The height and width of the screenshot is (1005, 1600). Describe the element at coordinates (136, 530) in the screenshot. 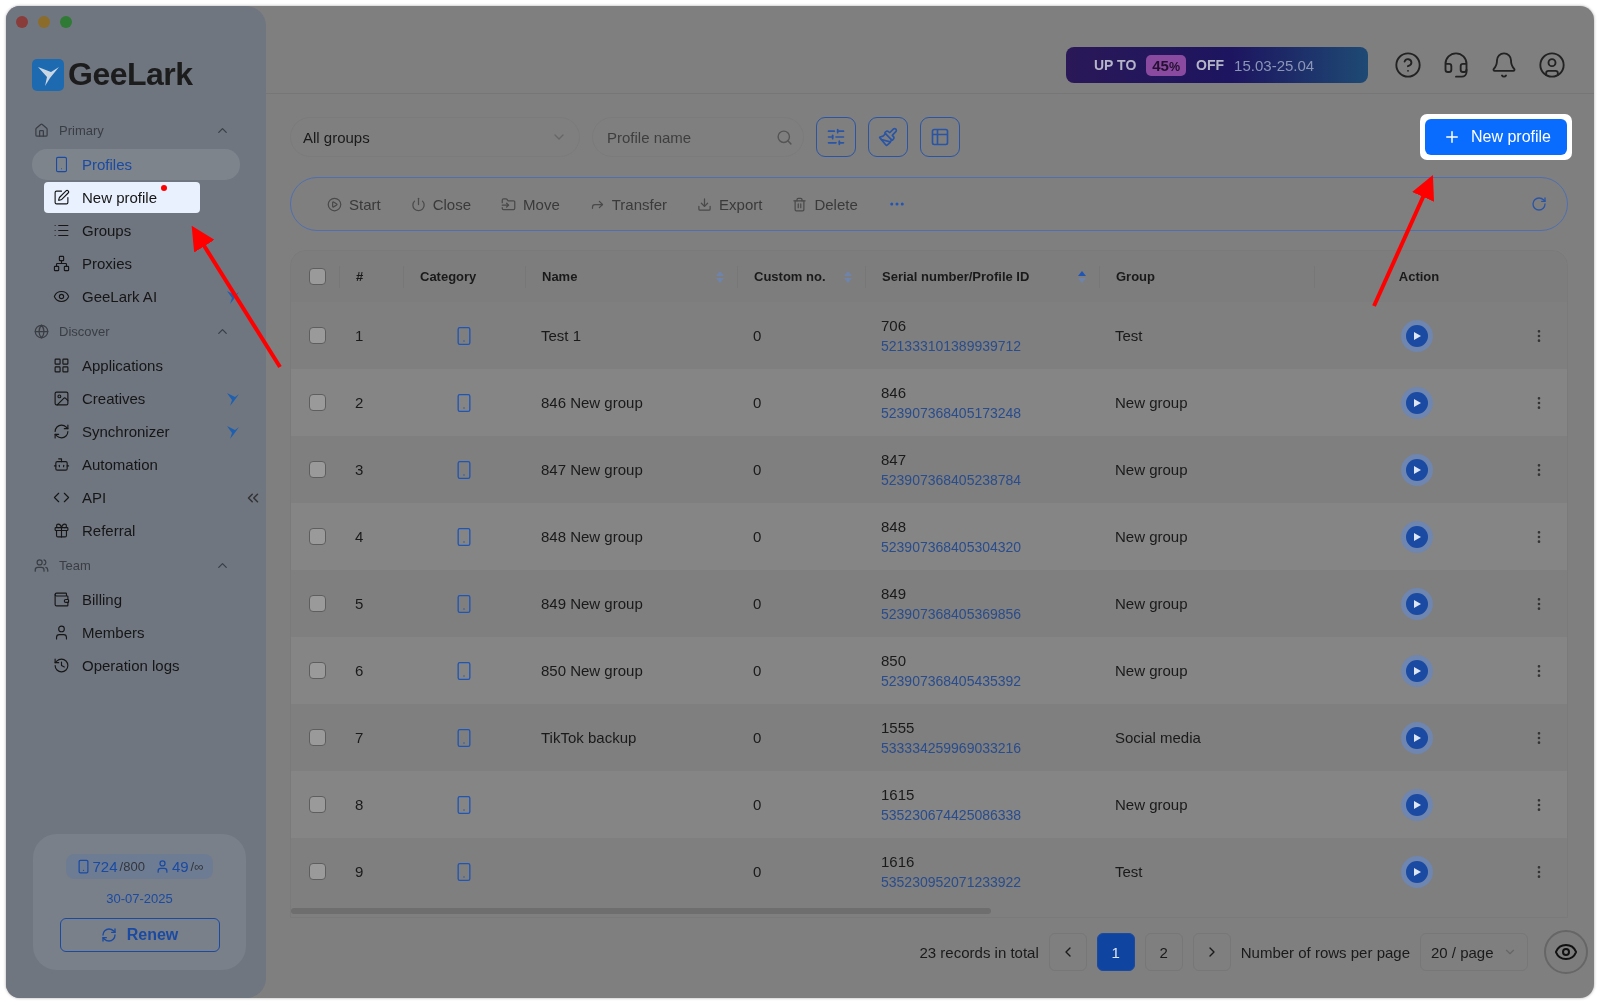

I see `sidebar-item: Referral` at that location.